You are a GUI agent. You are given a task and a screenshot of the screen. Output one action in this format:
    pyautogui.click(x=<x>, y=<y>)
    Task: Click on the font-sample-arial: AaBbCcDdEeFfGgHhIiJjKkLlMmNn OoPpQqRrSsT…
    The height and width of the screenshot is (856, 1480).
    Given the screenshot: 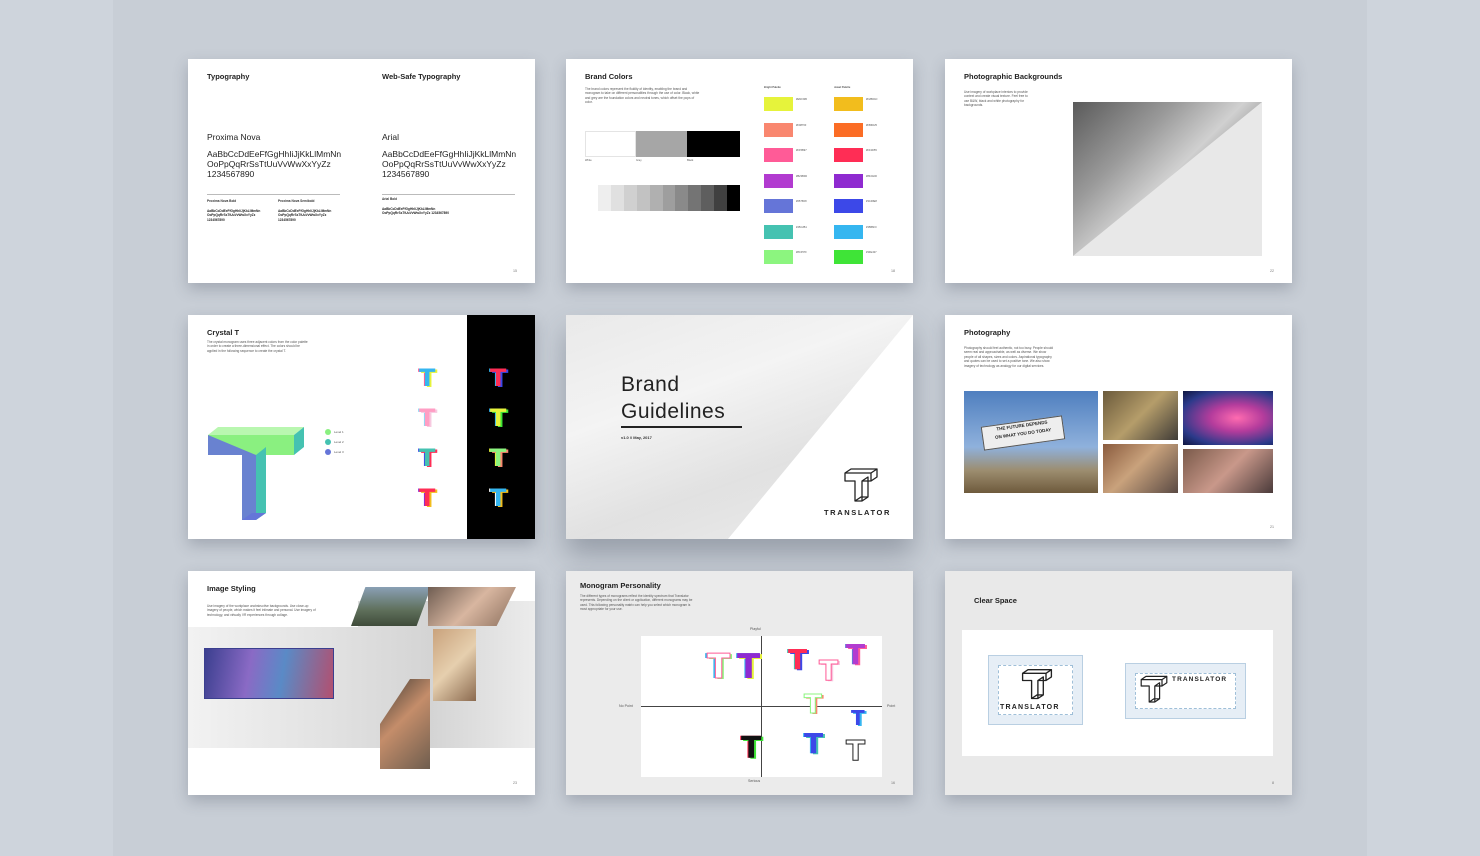 What is the action you would take?
    pyautogui.click(x=449, y=164)
    